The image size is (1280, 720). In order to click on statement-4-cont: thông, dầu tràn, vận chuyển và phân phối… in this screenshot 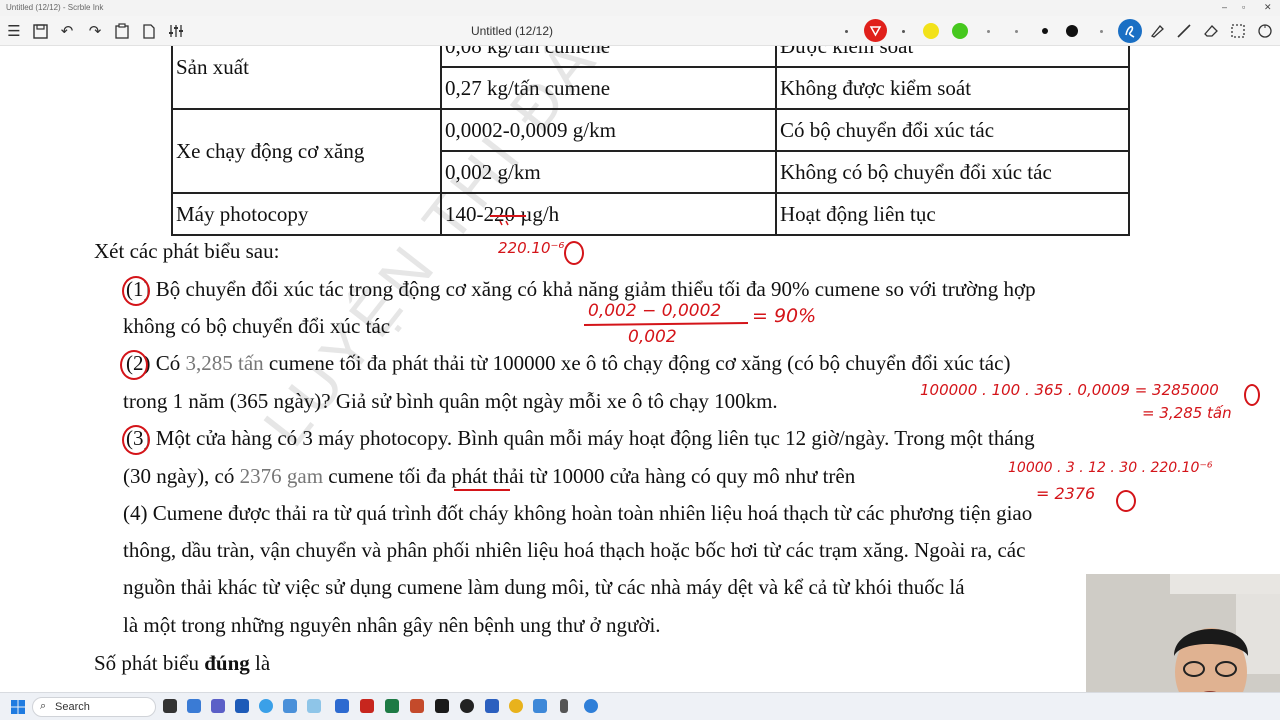, I will do `click(574, 550)`.